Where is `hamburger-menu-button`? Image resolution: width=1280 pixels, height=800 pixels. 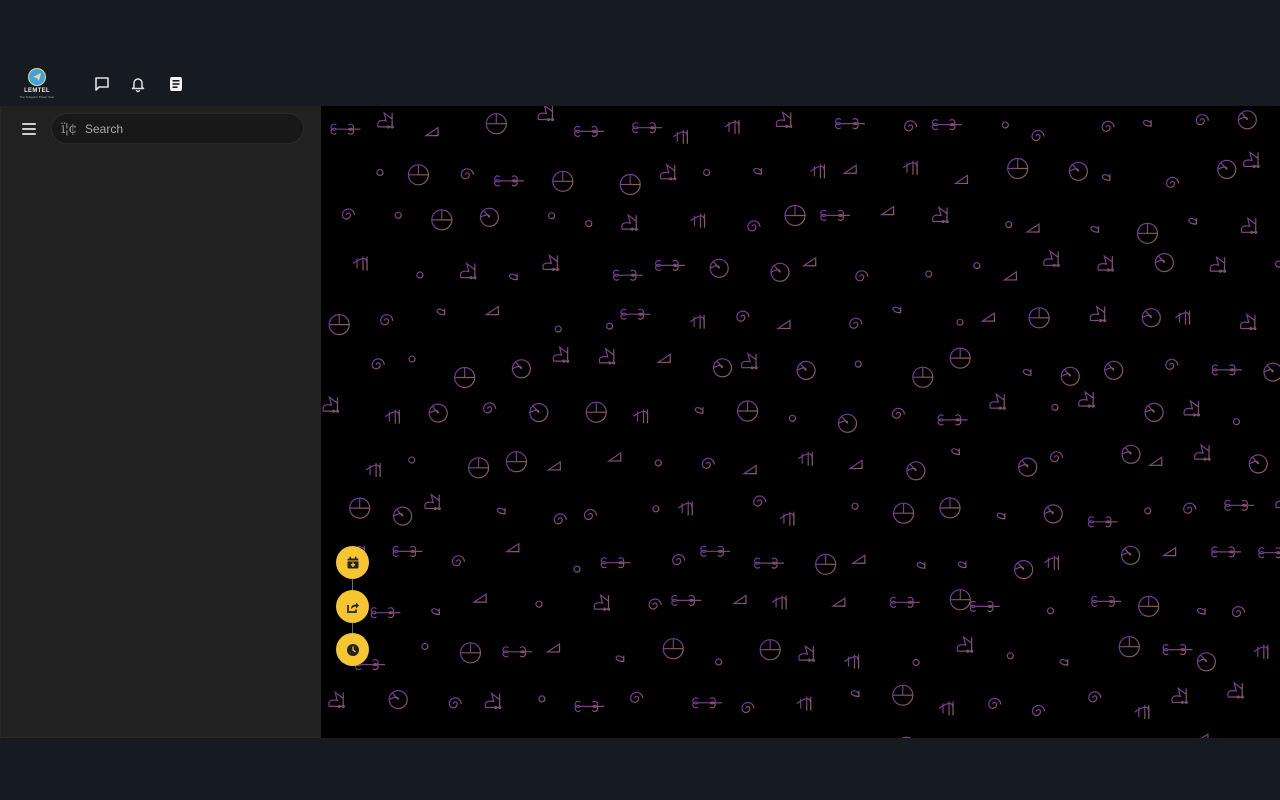
hamburger-menu-button is located at coordinates (29, 128).